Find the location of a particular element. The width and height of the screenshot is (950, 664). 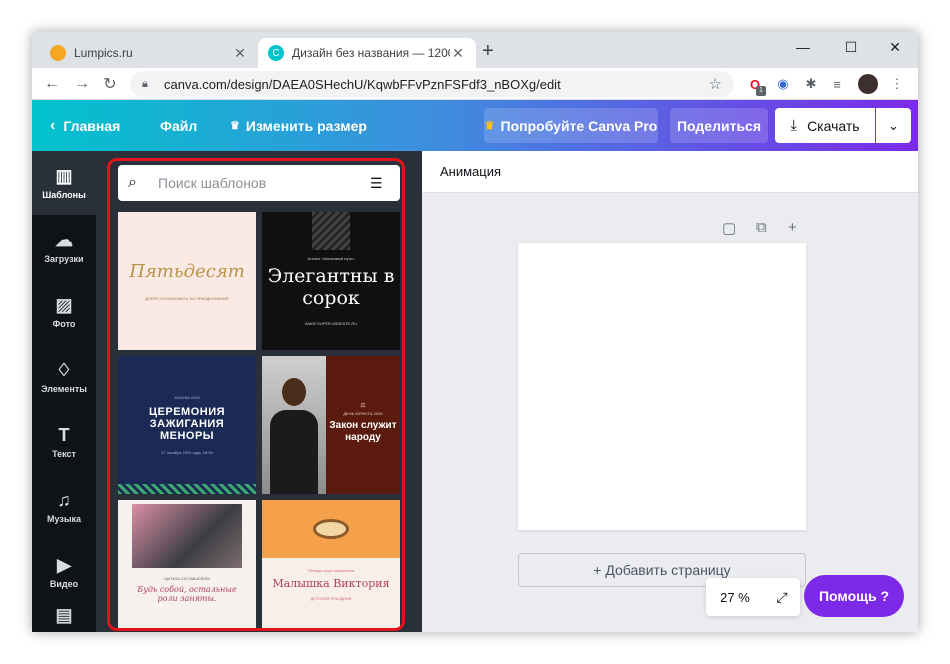

back-icon: ← is located at coordinates (52, 84).